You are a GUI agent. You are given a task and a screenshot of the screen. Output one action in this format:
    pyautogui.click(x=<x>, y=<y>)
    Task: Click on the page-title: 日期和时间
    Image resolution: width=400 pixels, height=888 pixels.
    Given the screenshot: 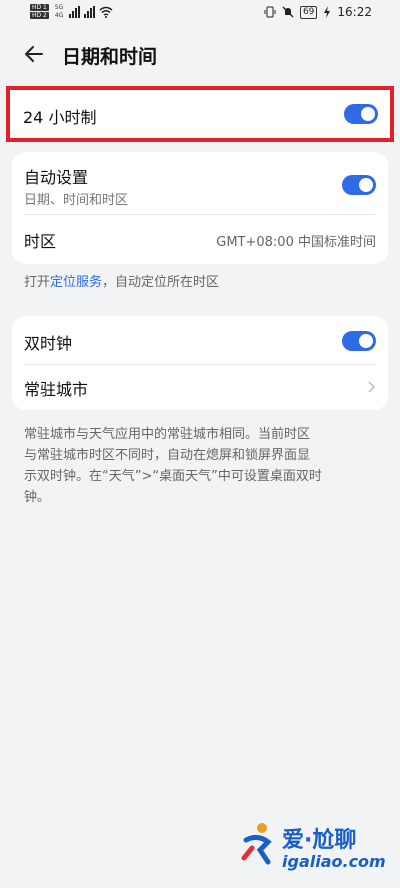 What is the action you would take?
    pyautogui.click(x=110, y=57)
    